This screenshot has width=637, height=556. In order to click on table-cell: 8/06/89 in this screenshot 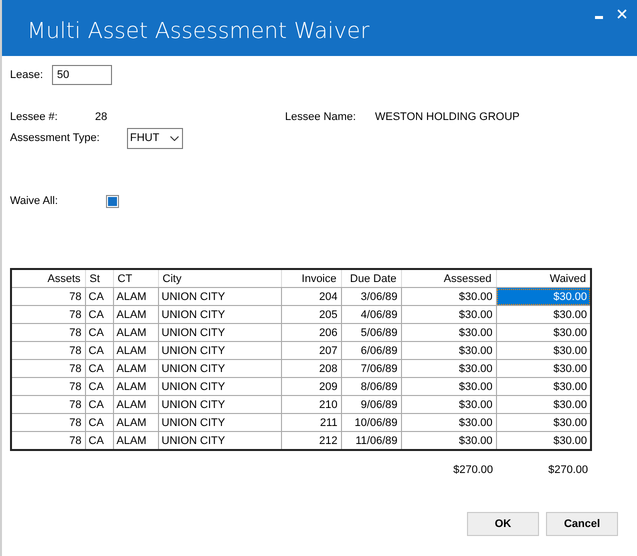, I will do `click(371, 387)`.